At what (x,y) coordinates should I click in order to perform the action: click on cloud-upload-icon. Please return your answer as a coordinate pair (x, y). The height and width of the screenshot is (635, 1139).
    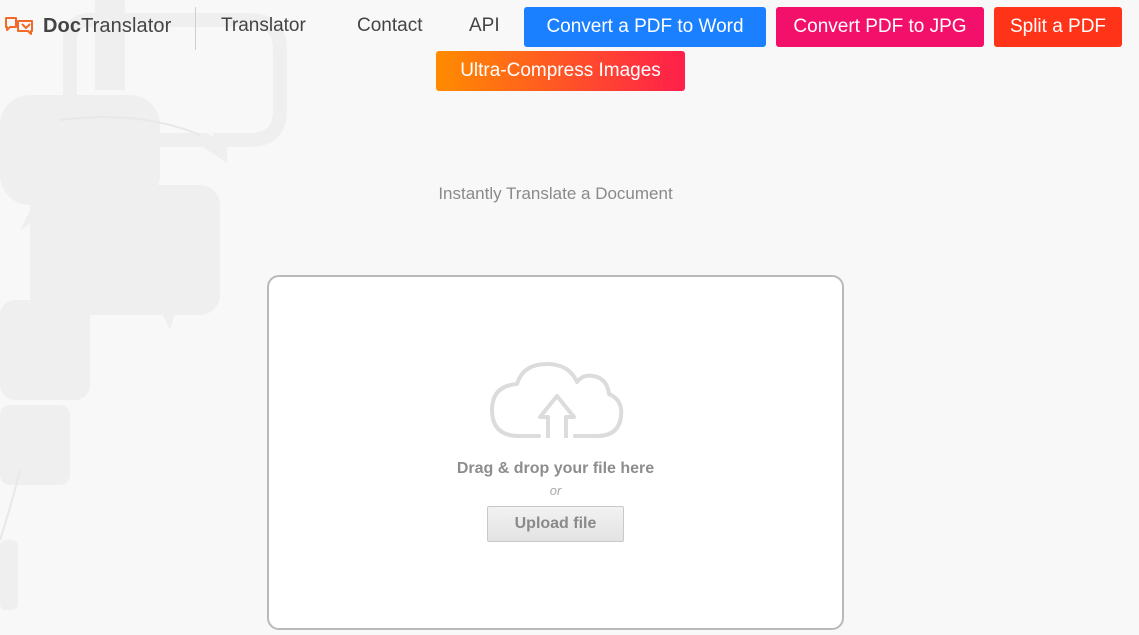
    Looking at the image, I should click on (557, 400).